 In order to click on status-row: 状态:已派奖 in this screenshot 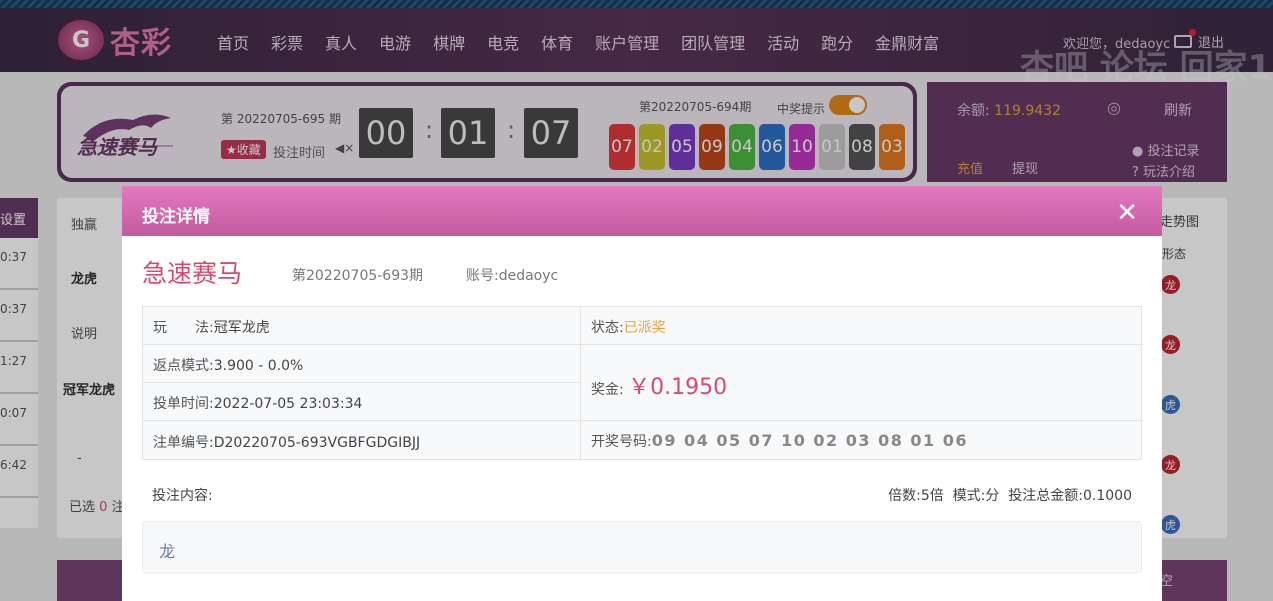, I will do `click(628, 328)`.